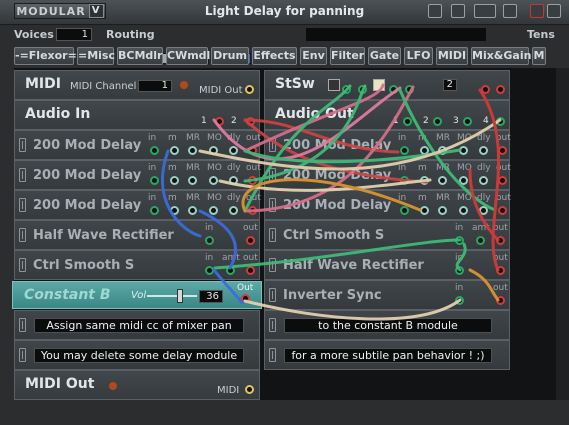 The height and width of the screenshot is (425, 569). Describe the element at coordinates (172, 296) in the screenshot. I see `volume-slider-track` at that location.